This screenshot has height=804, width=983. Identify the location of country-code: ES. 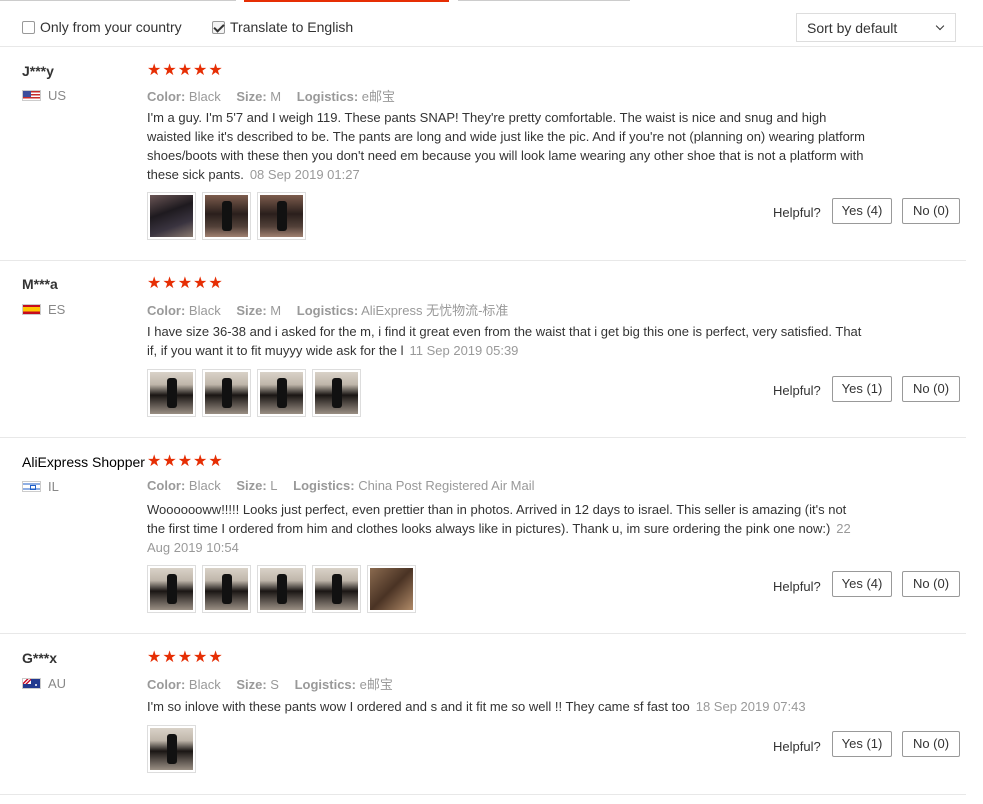
(57, 309).